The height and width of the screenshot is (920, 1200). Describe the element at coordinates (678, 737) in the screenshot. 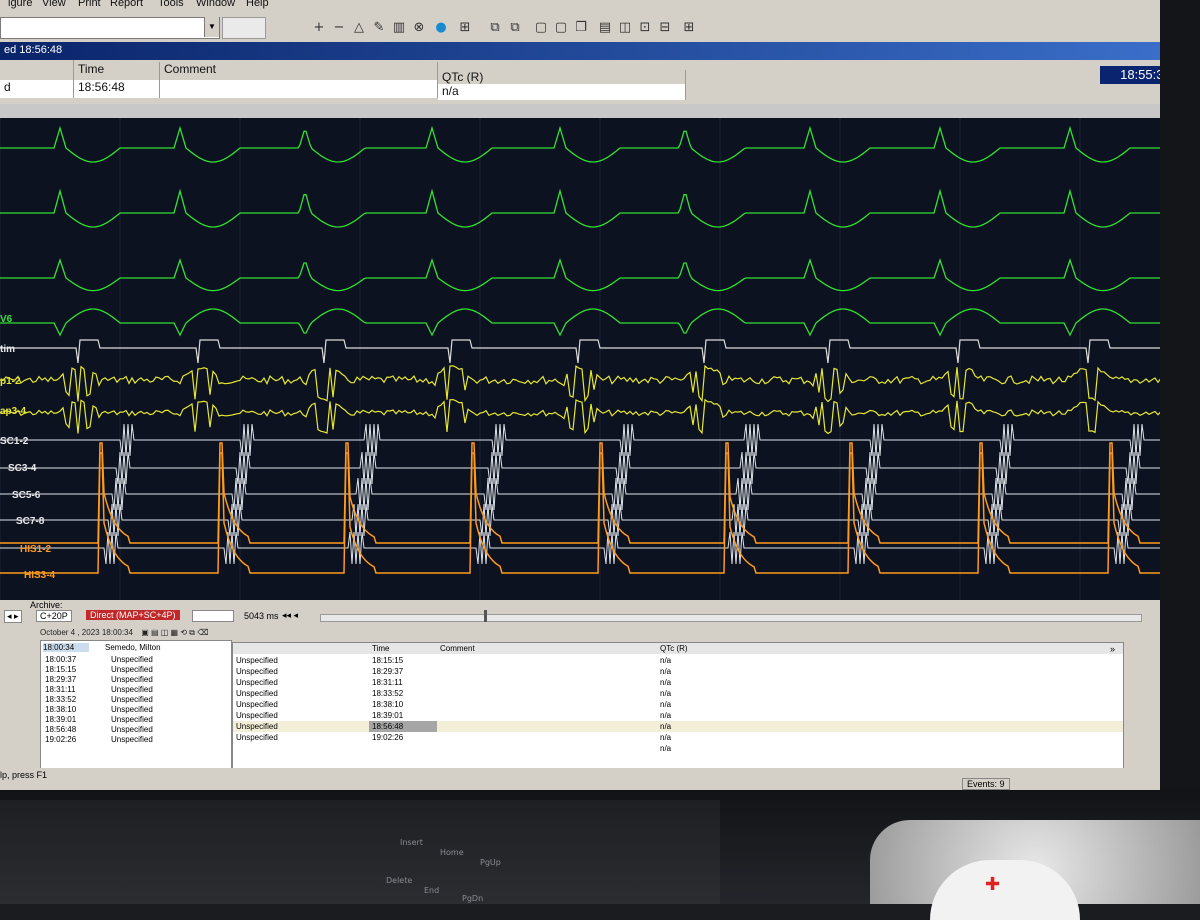

I see `table-row: Unspecified 19:02:26 n/a` at that location.